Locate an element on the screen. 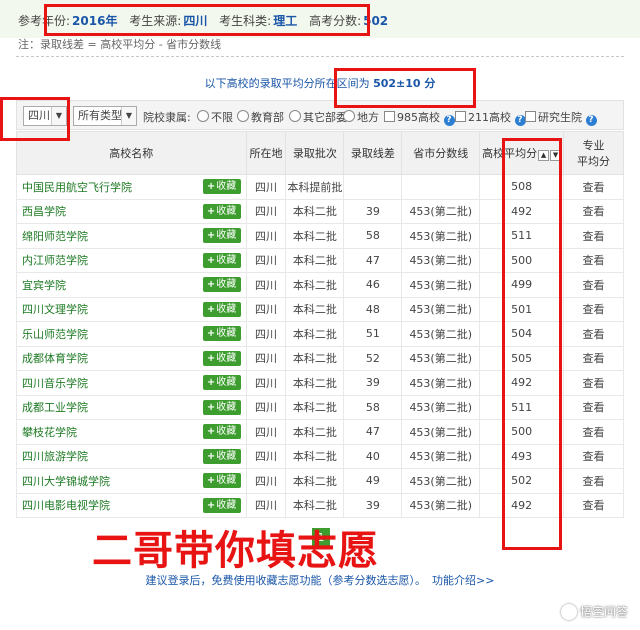 Image resolution: width=640 pixels, height=630 pixels. school-name: 乐山师范学院 is located at coordinates (55, 334).